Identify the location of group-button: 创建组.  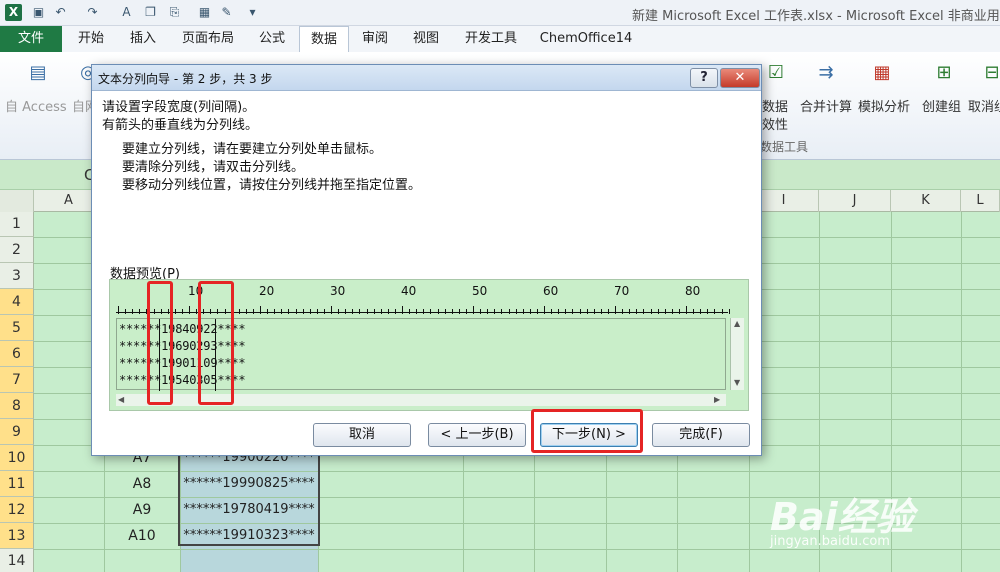
(941, 105).